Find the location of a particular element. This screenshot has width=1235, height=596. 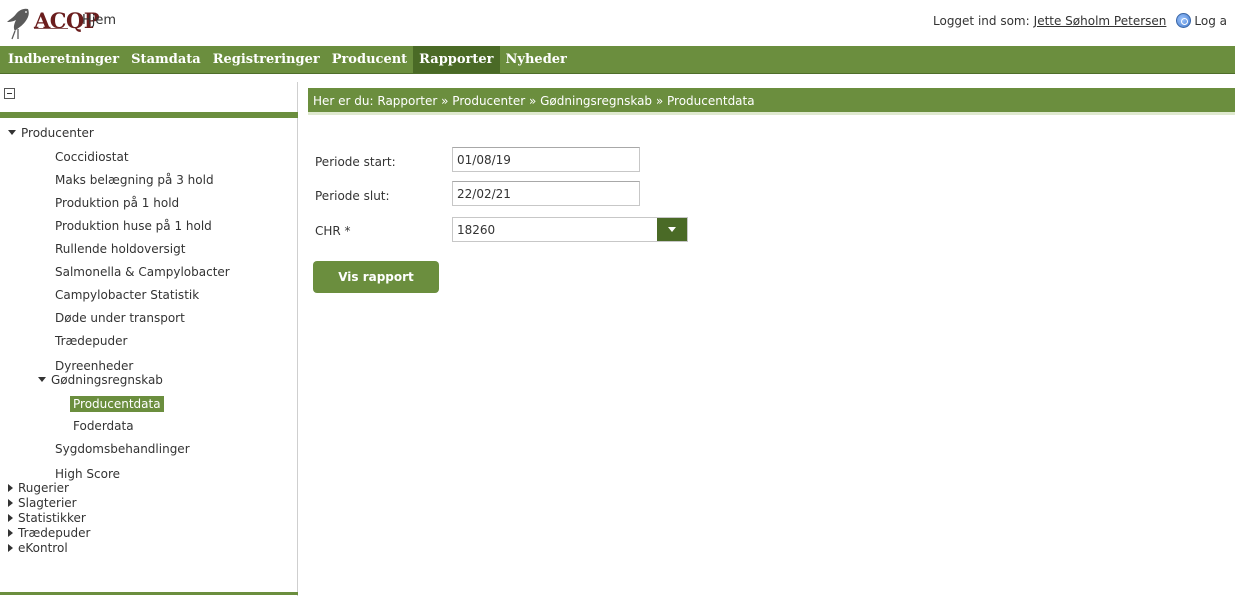

tree-node-traedepuder: Trædepuder is located at coordinates (49, 533).